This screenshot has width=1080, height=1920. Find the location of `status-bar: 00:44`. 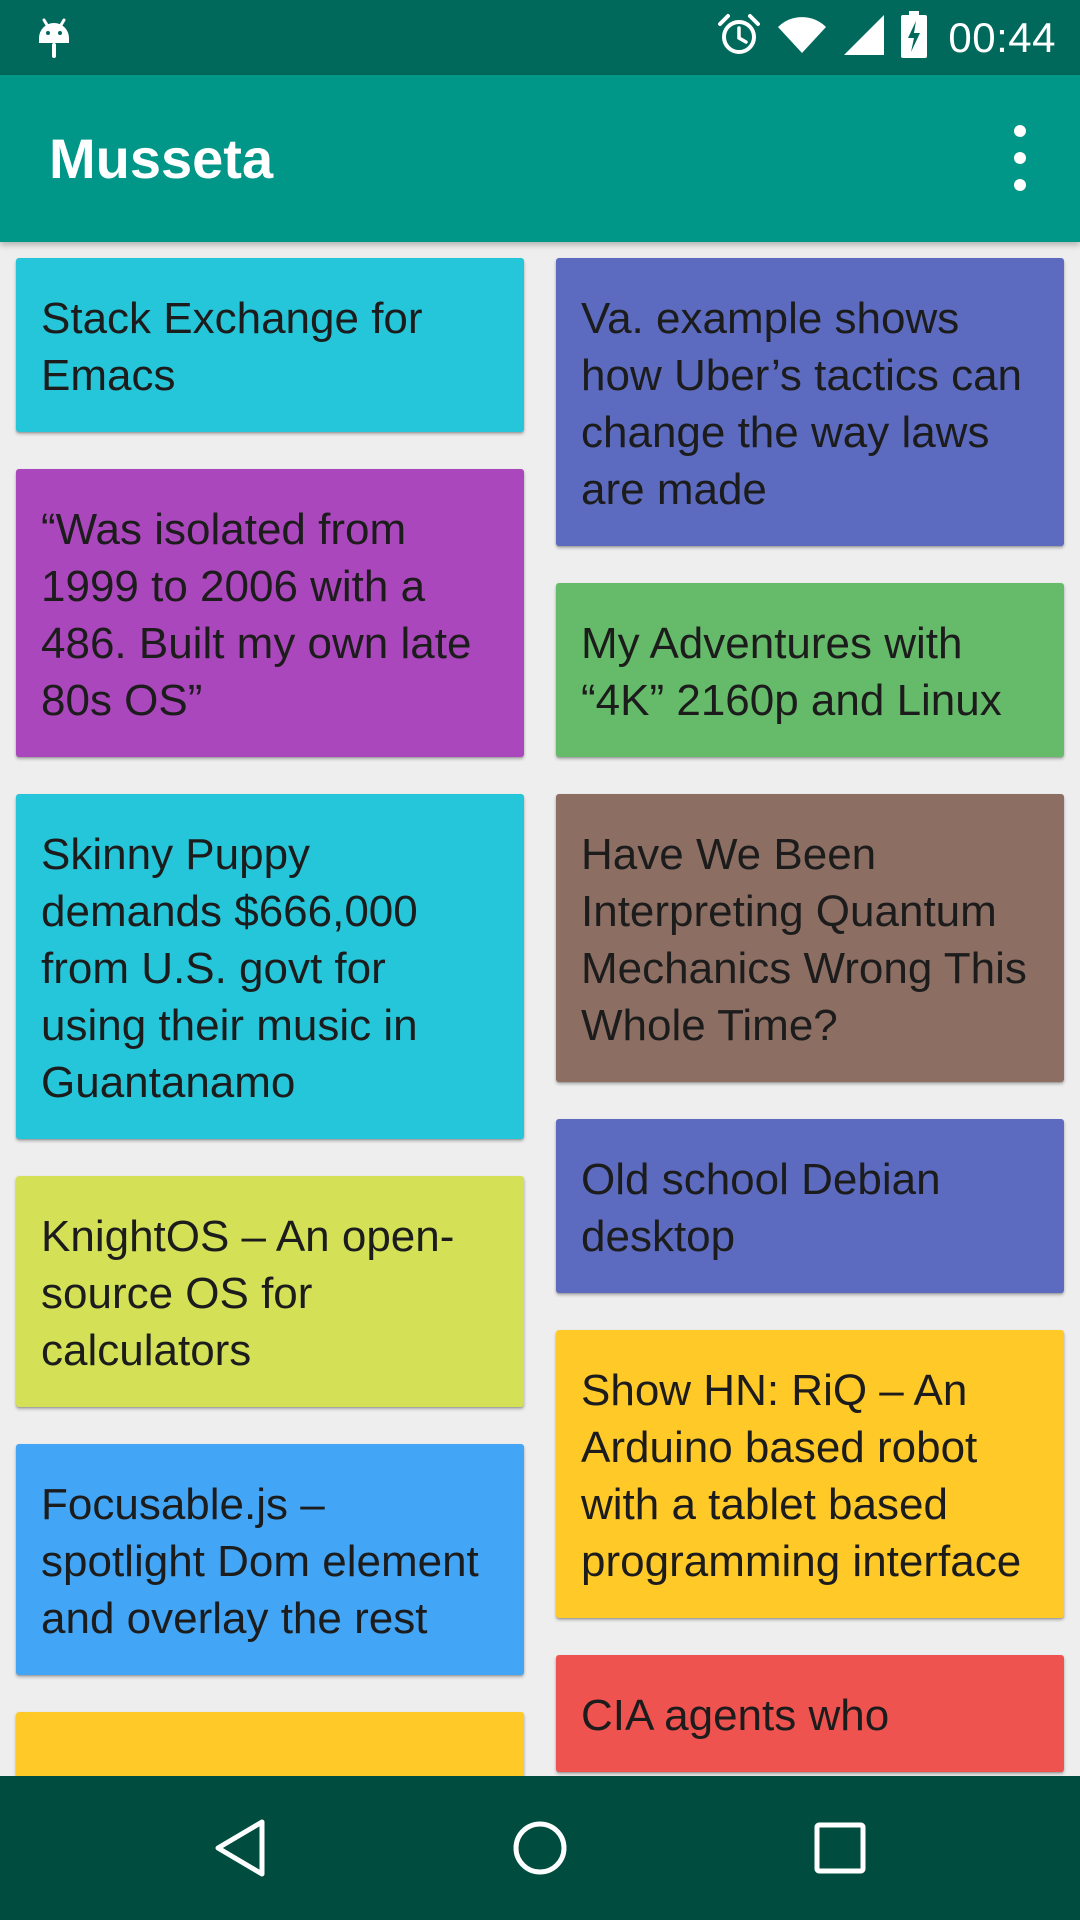

status-bar: 00:44 is located at coordinates (540, 37).